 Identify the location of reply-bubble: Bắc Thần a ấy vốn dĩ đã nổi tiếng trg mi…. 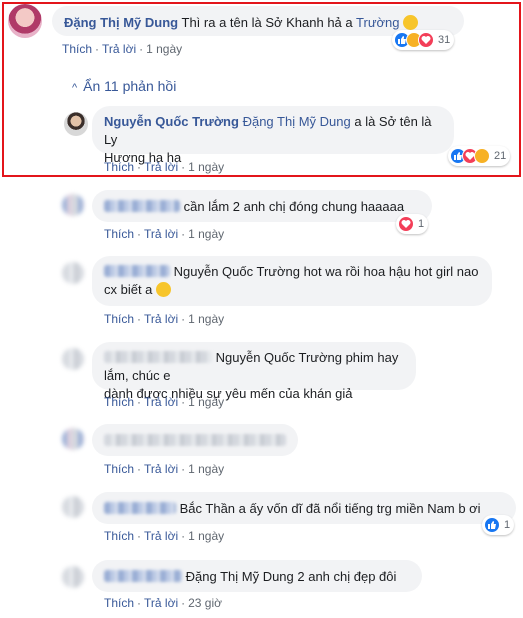
(304, 508).